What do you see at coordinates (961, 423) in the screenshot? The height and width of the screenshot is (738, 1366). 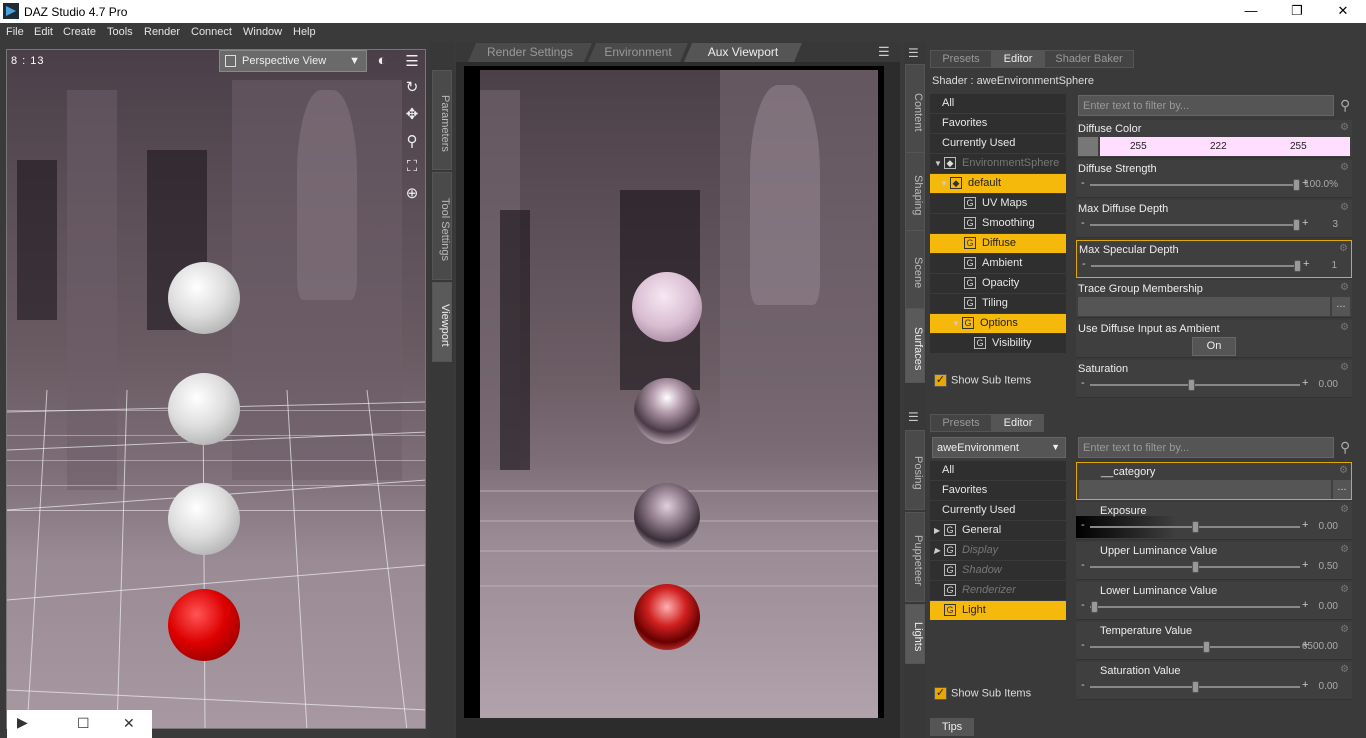 I see `tab-presets-2: Presets` at bounding box center [961, 423].